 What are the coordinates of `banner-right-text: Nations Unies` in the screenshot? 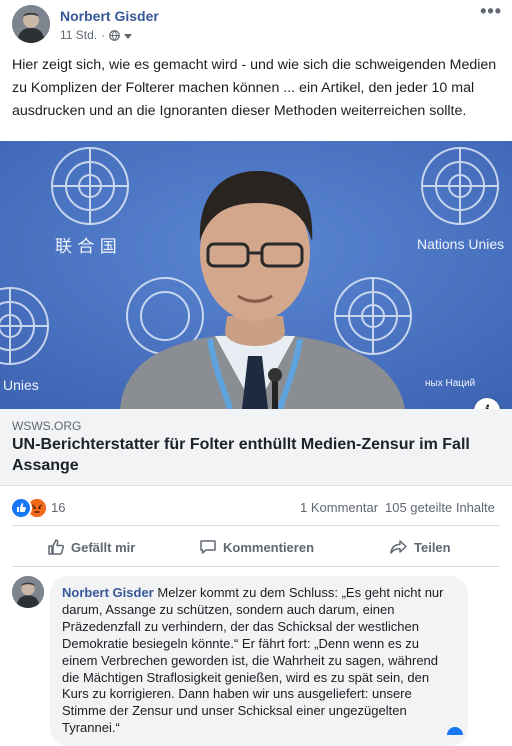 It's located at (460, 244).